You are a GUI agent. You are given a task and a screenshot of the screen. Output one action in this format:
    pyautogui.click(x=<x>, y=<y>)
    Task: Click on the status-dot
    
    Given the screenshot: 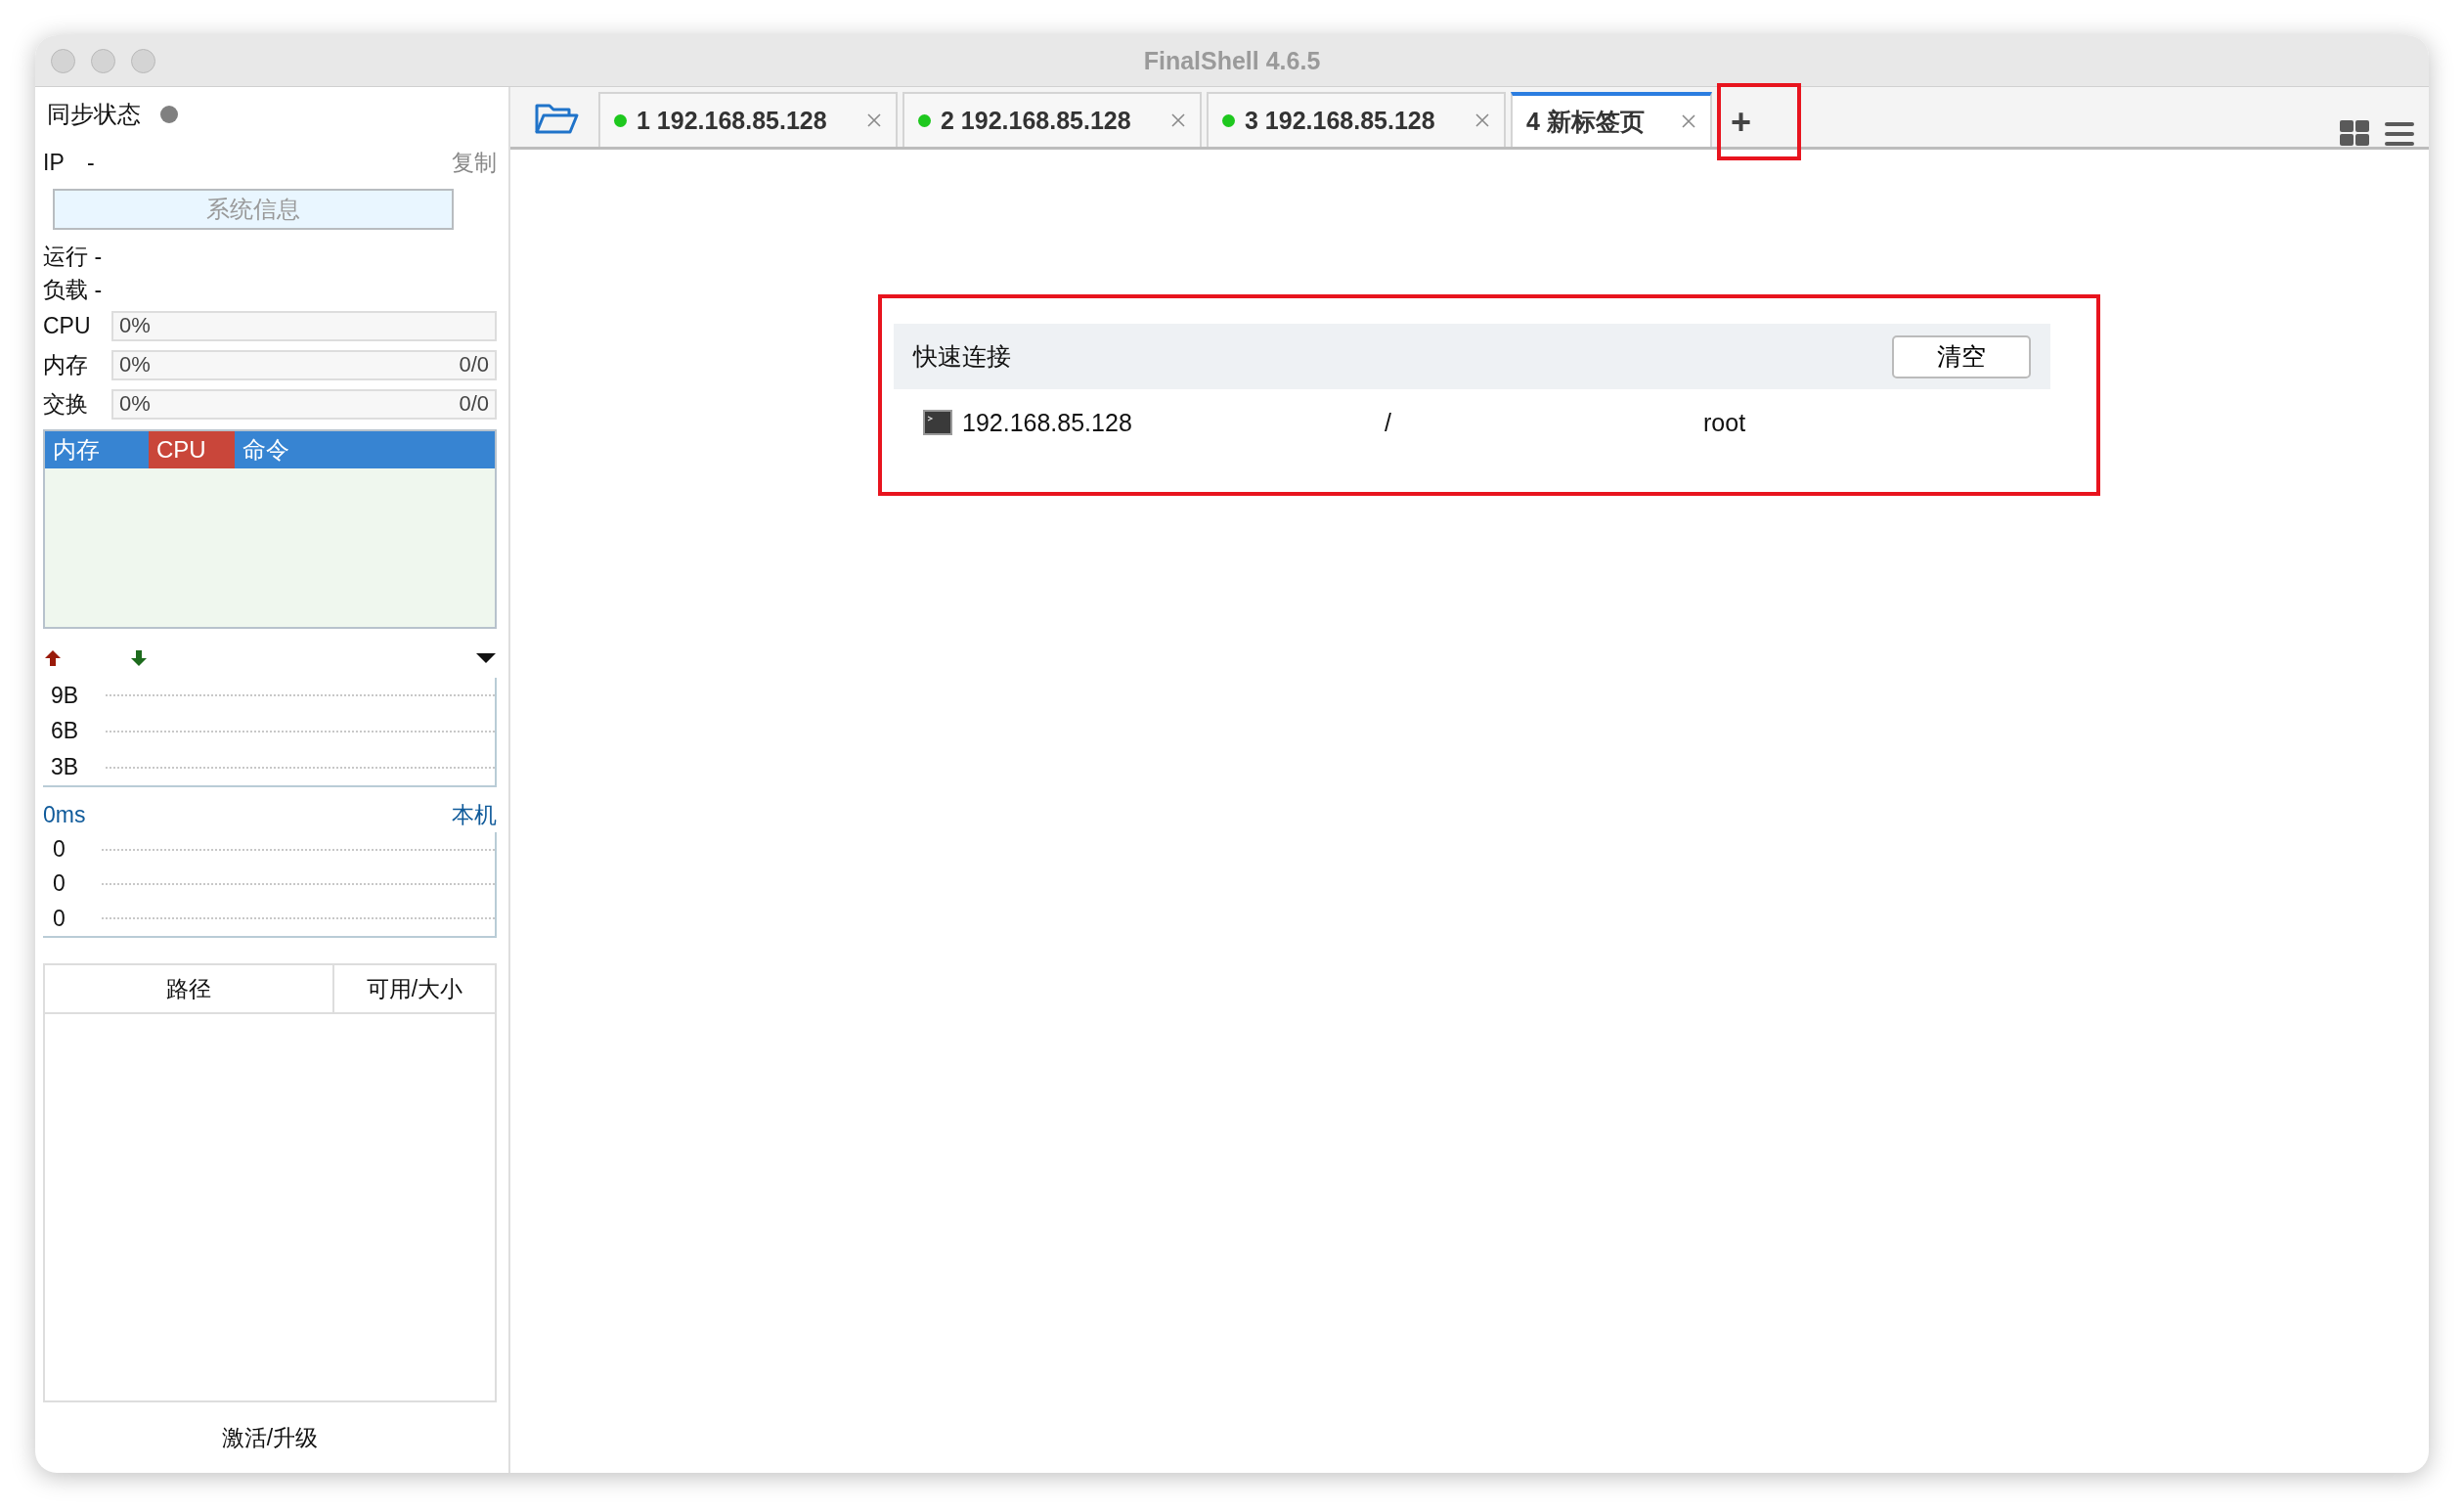 What is the action you would take?
    pyautogui.click(x=169, y=115)
    